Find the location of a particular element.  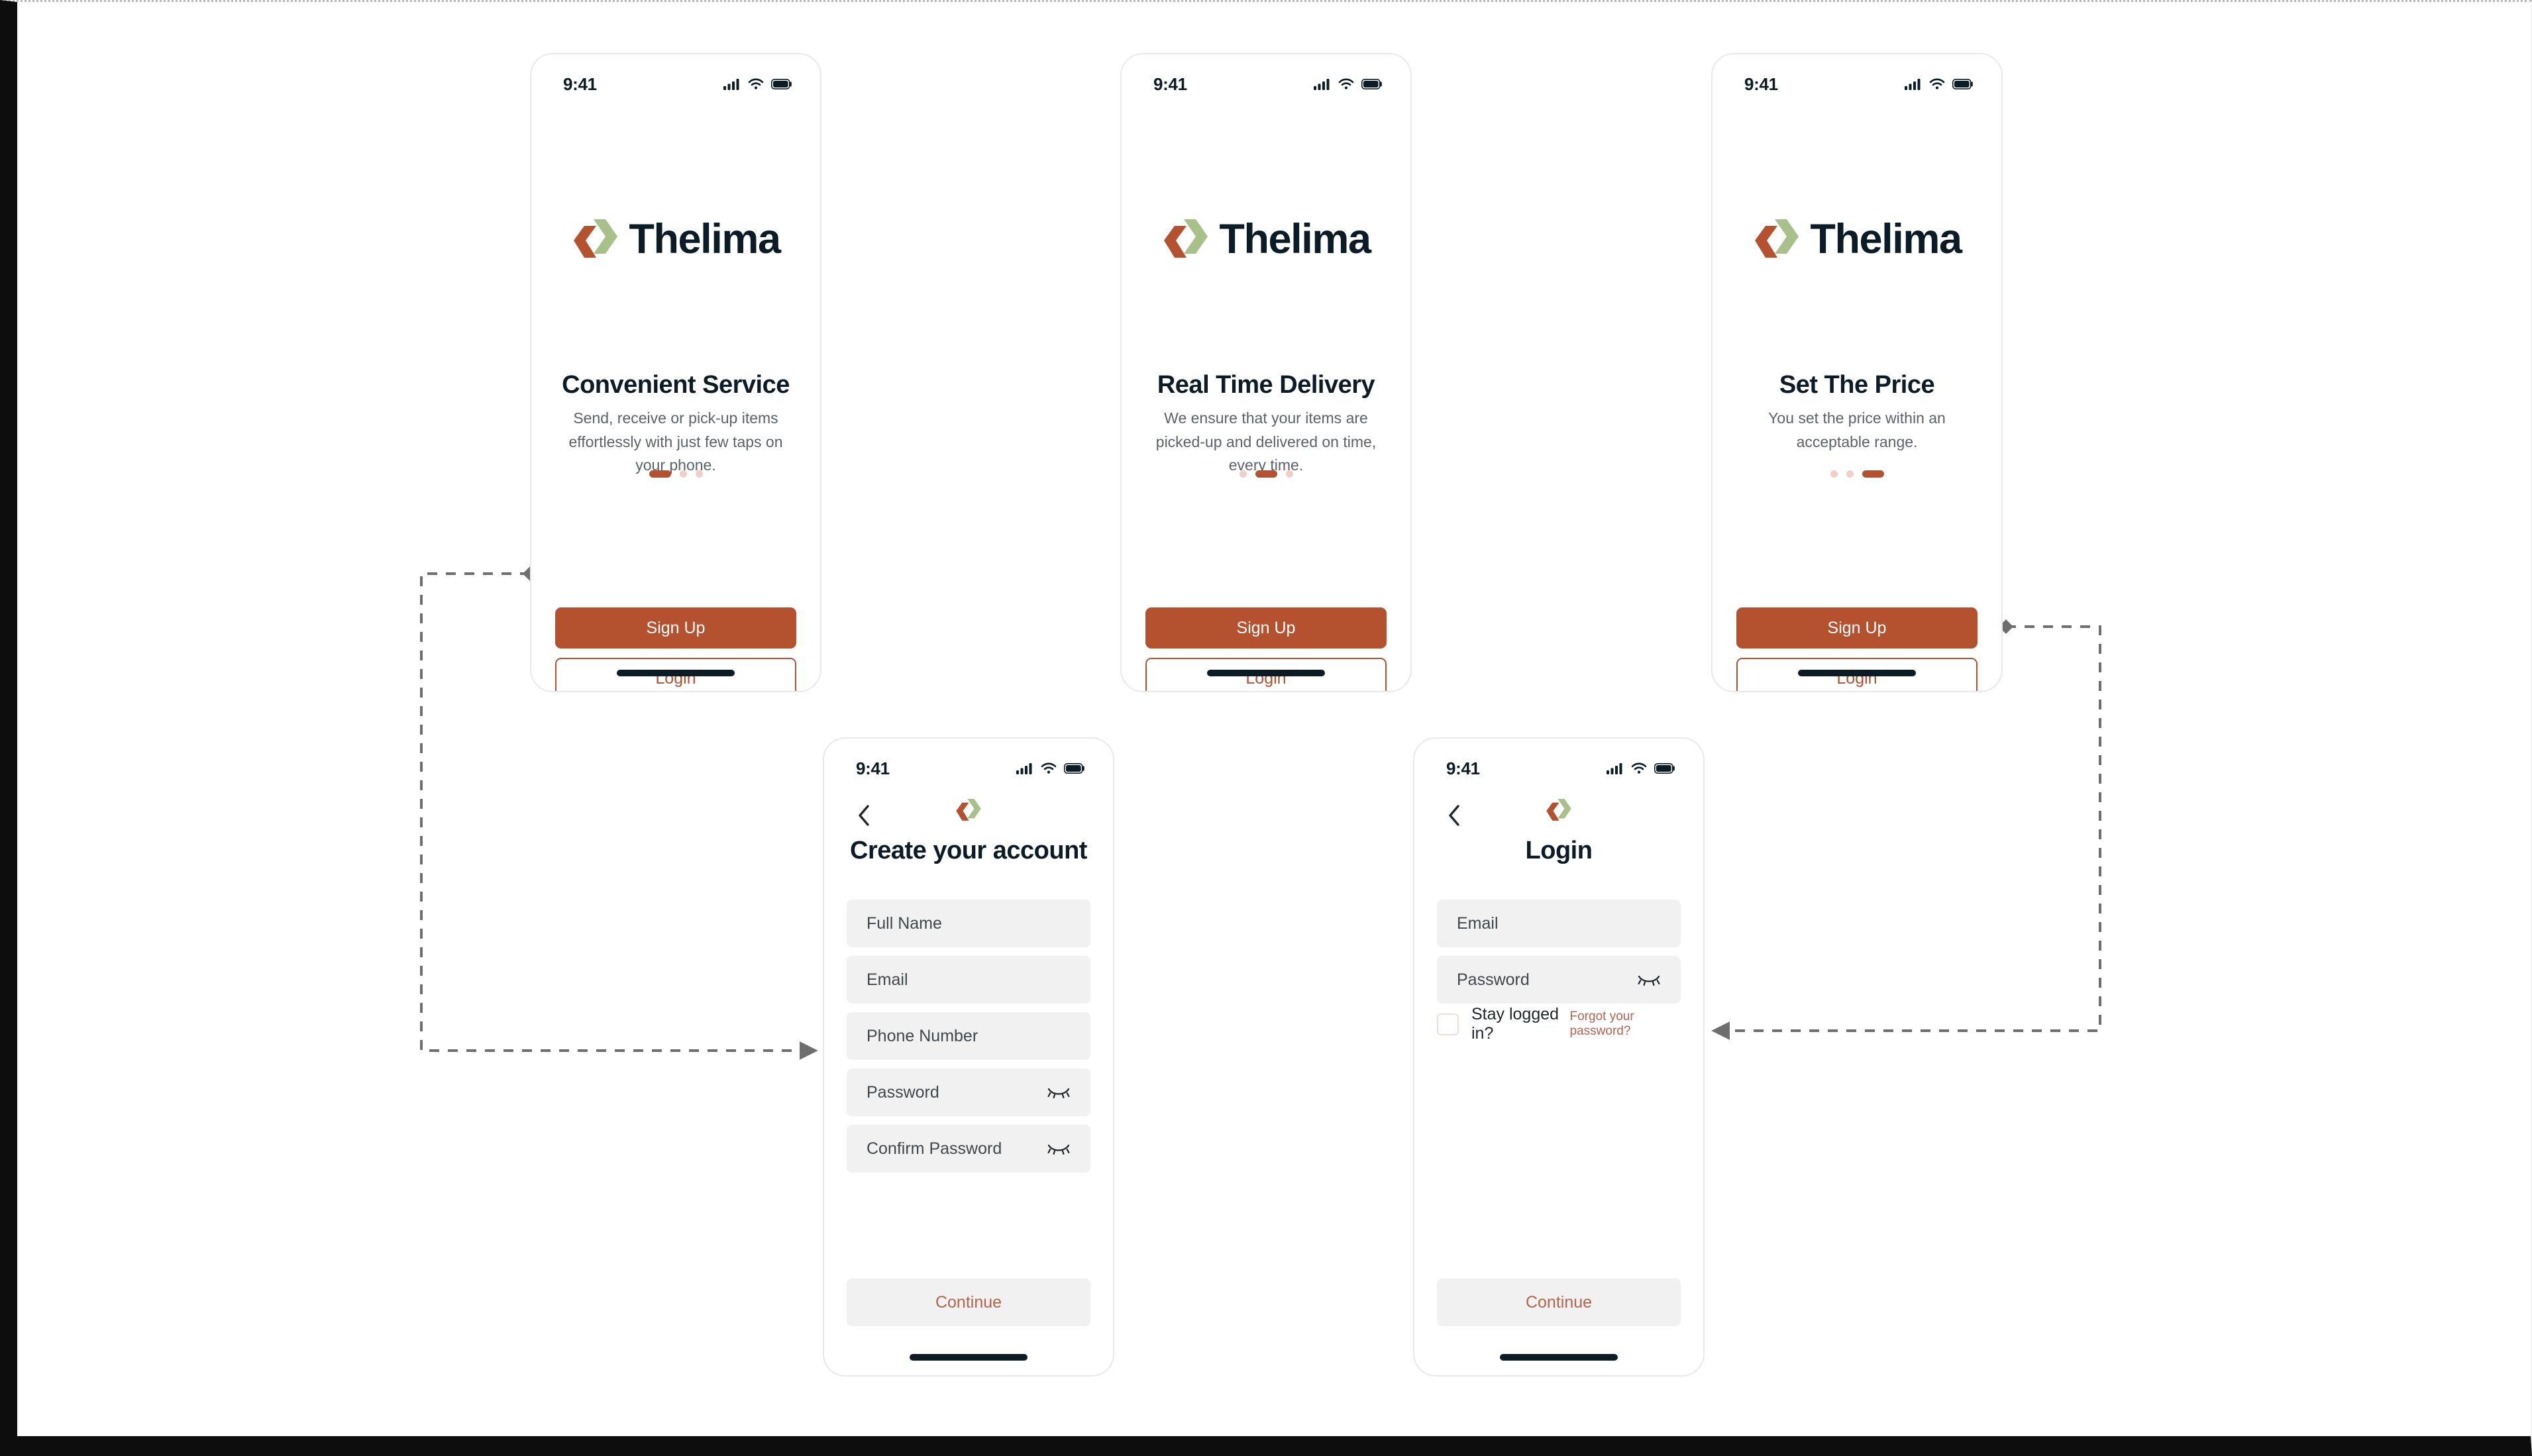

phone-number-placeholder: Phone Number is located at coordinates (923, 1035).